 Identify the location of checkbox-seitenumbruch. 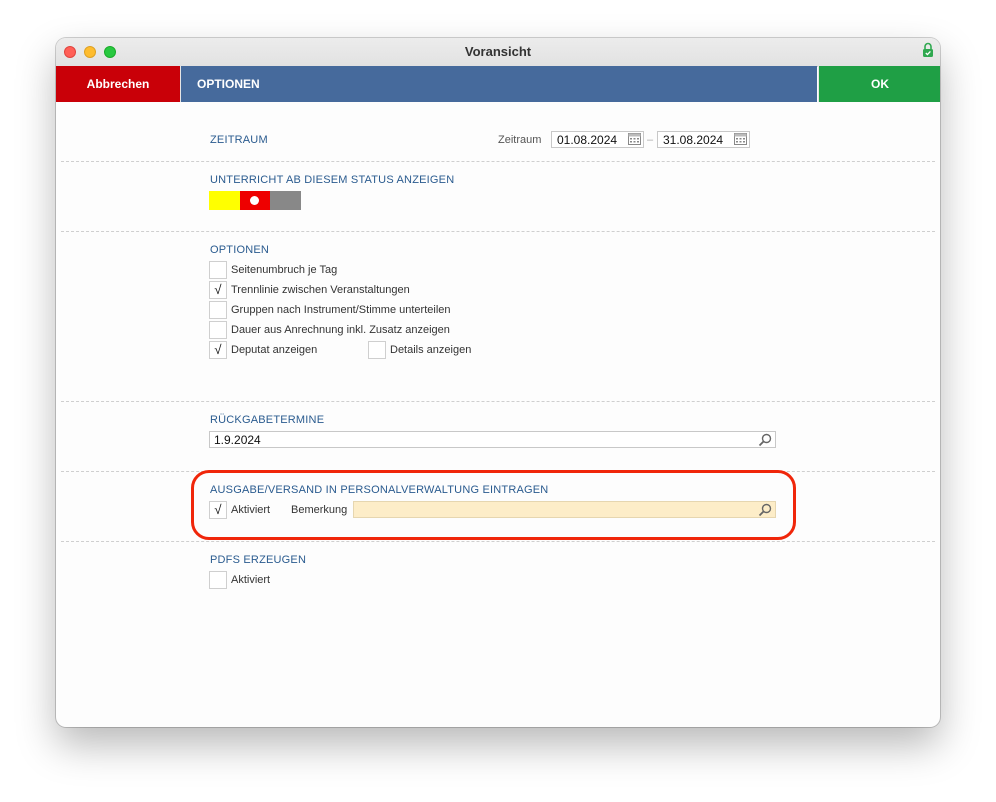
(218, 270).